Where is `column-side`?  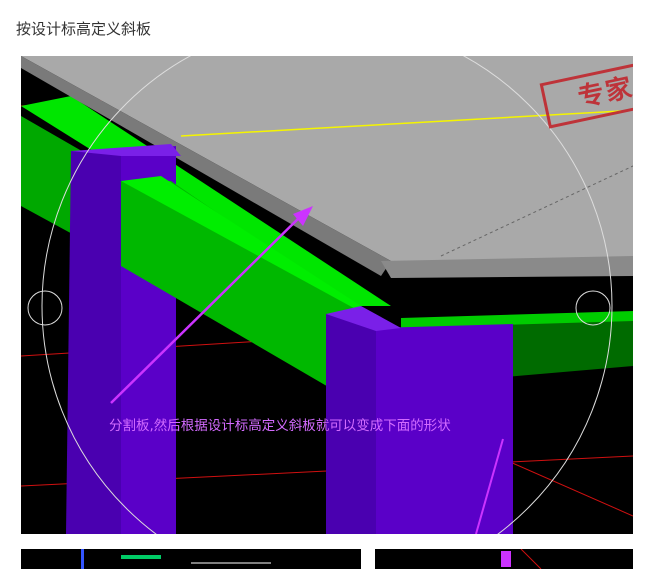
column-side is located at coordinates (93, 342).